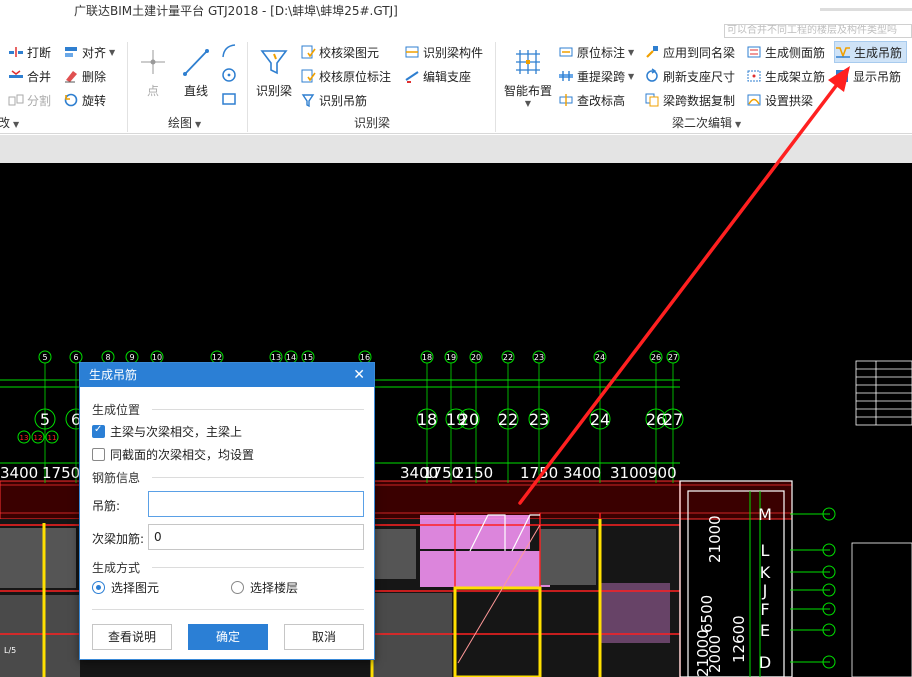  I want to click on align-label: 对齐, so click(94, 52).